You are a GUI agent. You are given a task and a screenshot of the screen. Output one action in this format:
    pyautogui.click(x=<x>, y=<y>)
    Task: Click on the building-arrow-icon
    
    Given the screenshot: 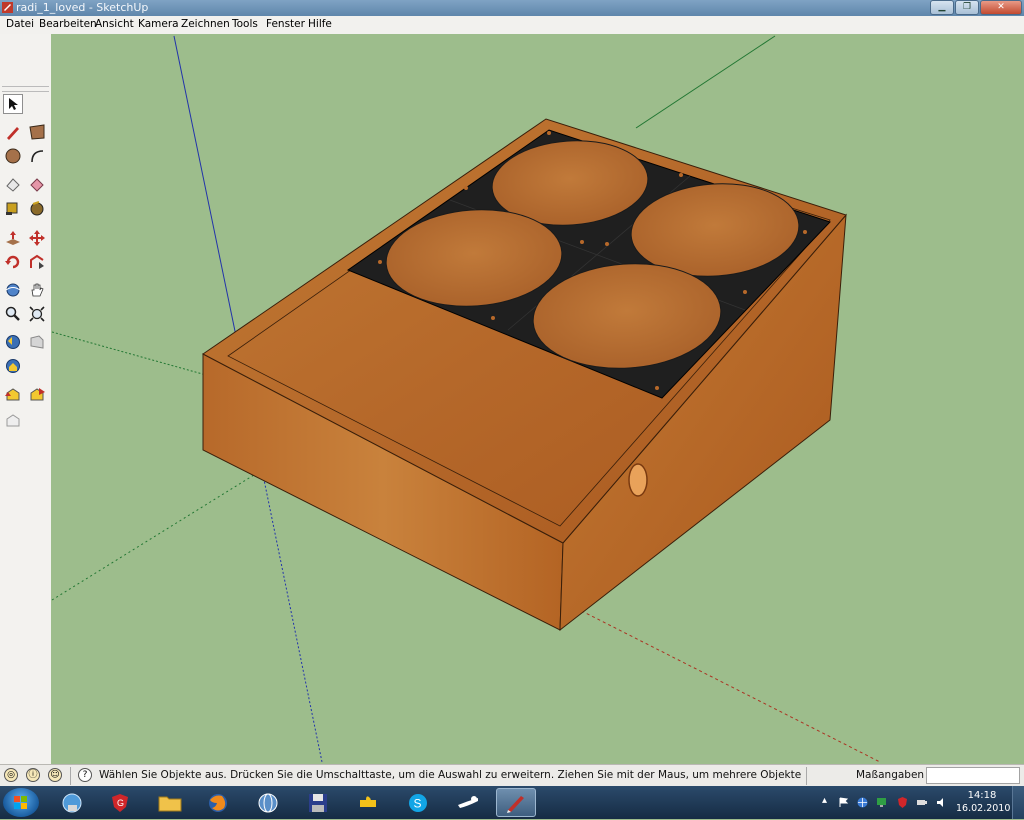 What is the action you would take?
    pyautogui.click(x=37, y=394)
    